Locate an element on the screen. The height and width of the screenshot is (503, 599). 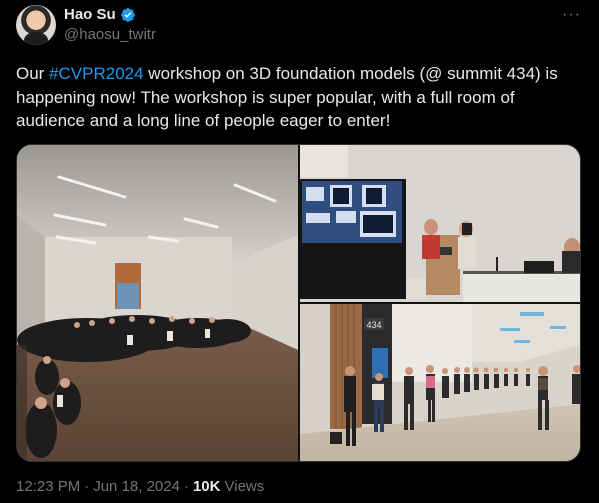
verified-badge-icon is located at coordinates (127, 14).